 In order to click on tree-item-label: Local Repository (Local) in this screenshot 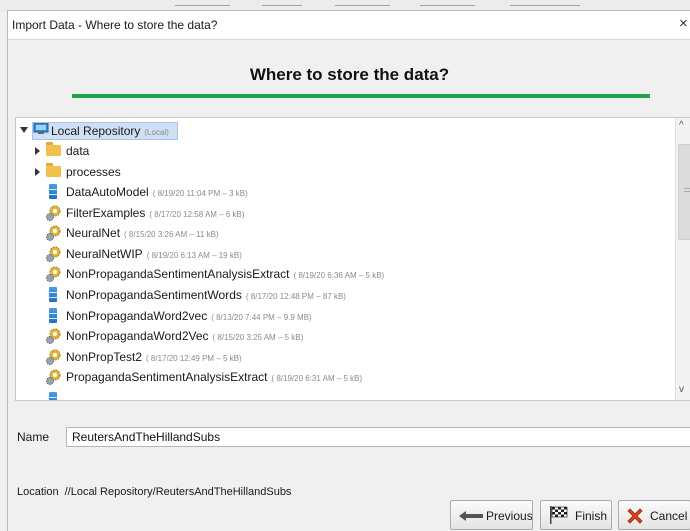, I will do `click(110, 131)`.